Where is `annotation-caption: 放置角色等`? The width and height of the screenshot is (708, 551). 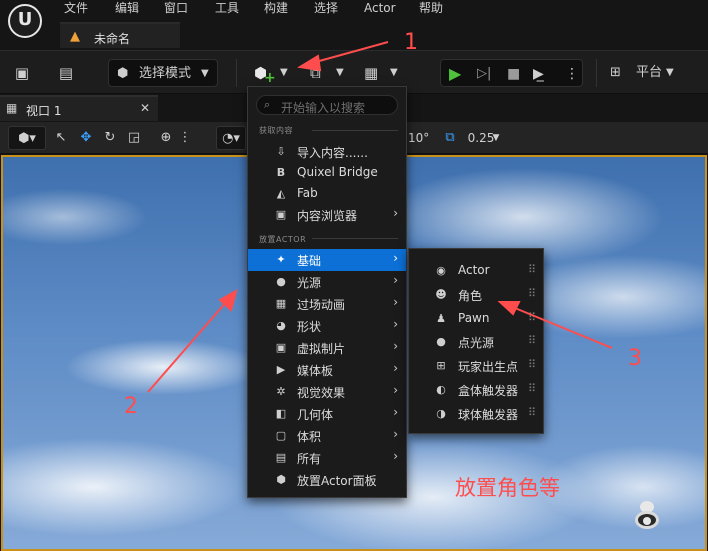
annotation-caption: 放置角色等 is located at coordinates (507, 488).